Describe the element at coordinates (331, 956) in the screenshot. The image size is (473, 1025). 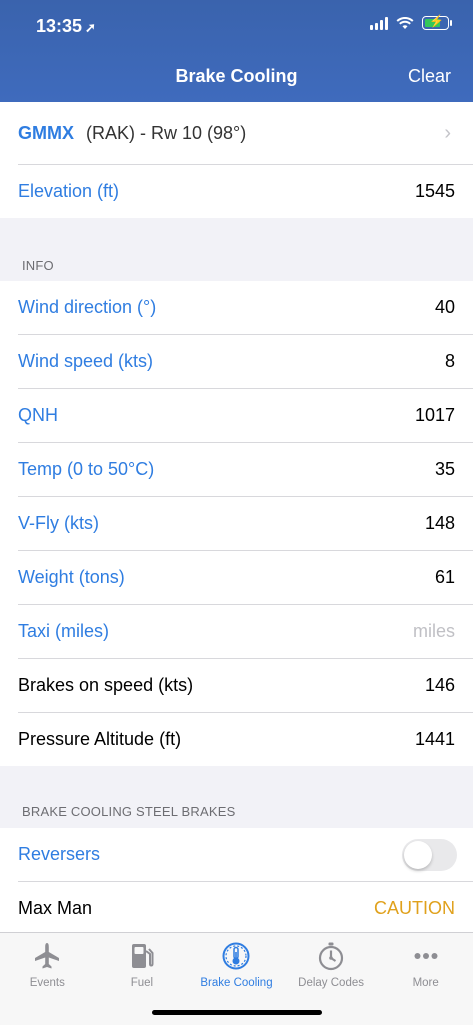
I see `stopwatch-icon` at that location.